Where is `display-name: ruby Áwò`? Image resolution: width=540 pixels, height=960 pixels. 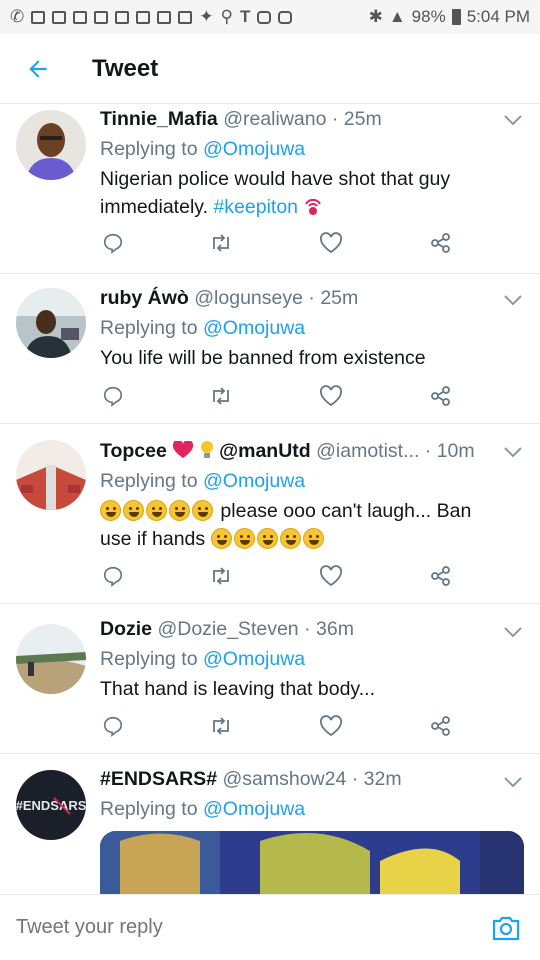
display-name: ruby Áwò is located at coordinates (144, 298).